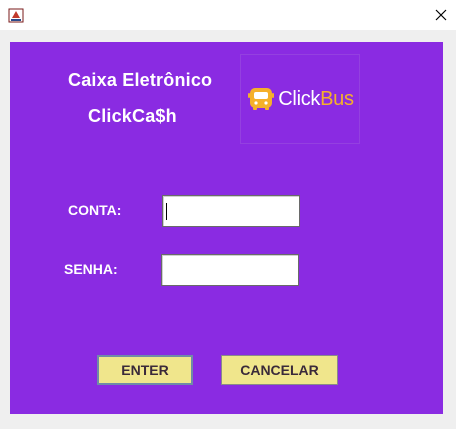 The width and height of the screenshot is (456, 429). What do you see at coordinates (132, 116) in the screenshot?
I see `page-subtitle: ClickCa$h` at bounding box center [132, 116].